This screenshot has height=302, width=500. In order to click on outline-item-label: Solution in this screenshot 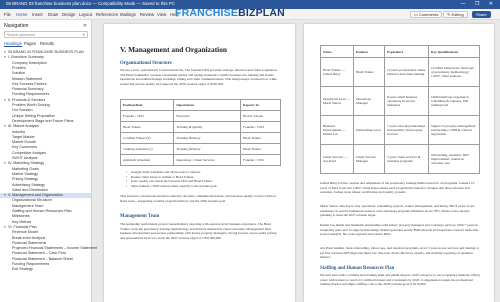, I will do `click(19, 73)`.